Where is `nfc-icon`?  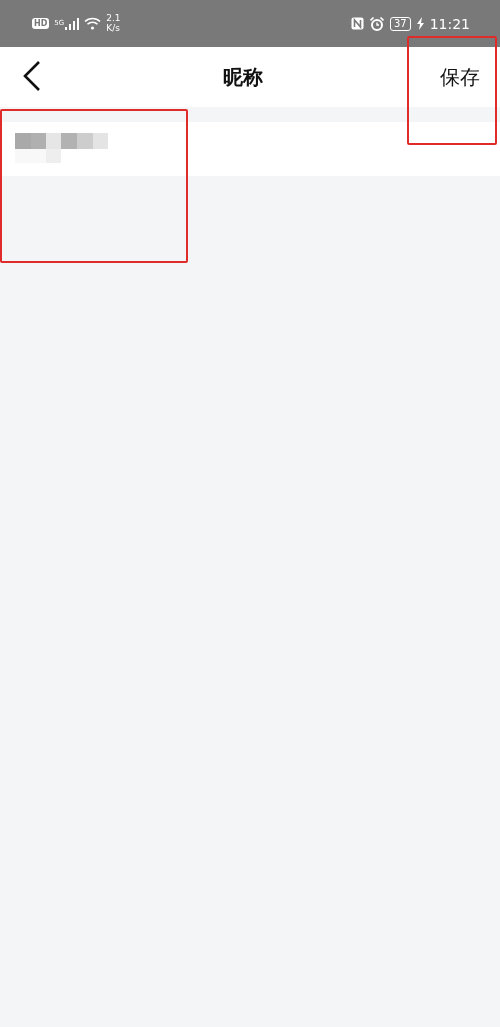 nfc-icon is located at coordinates (357, 23).